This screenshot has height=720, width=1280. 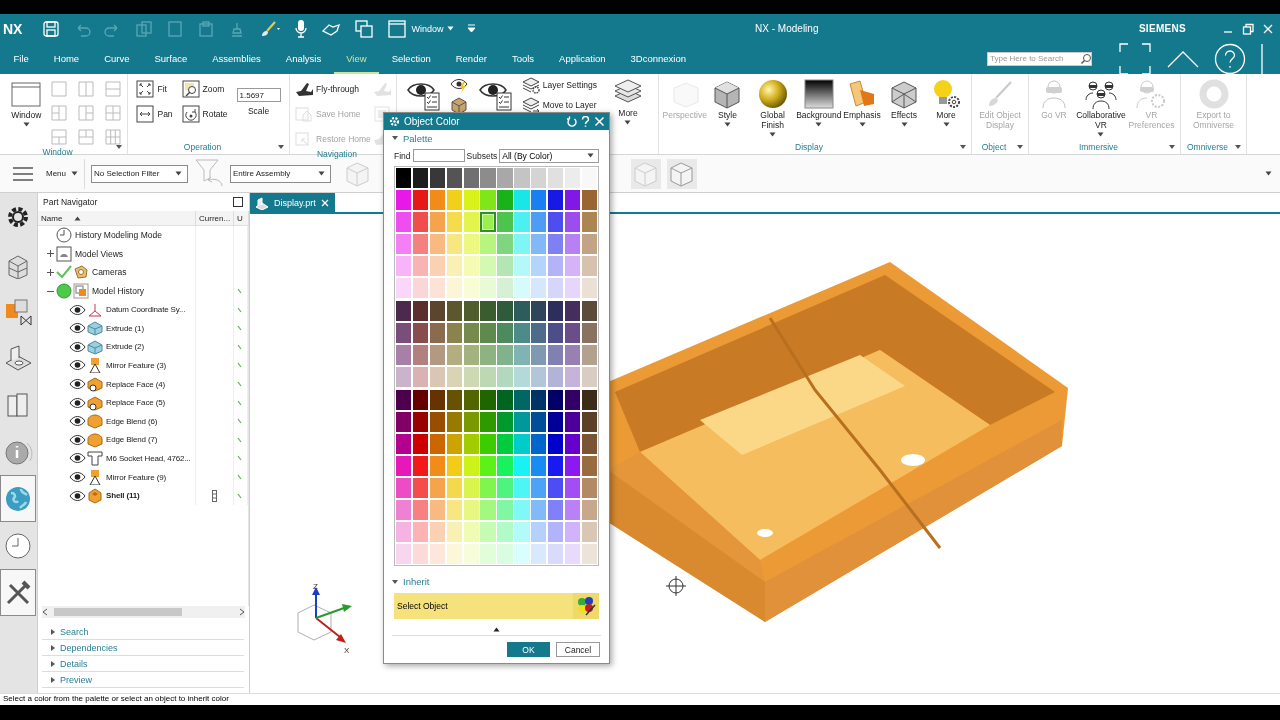 I want to click on ribbon-tab: Surface, so click(x=171, y=58).